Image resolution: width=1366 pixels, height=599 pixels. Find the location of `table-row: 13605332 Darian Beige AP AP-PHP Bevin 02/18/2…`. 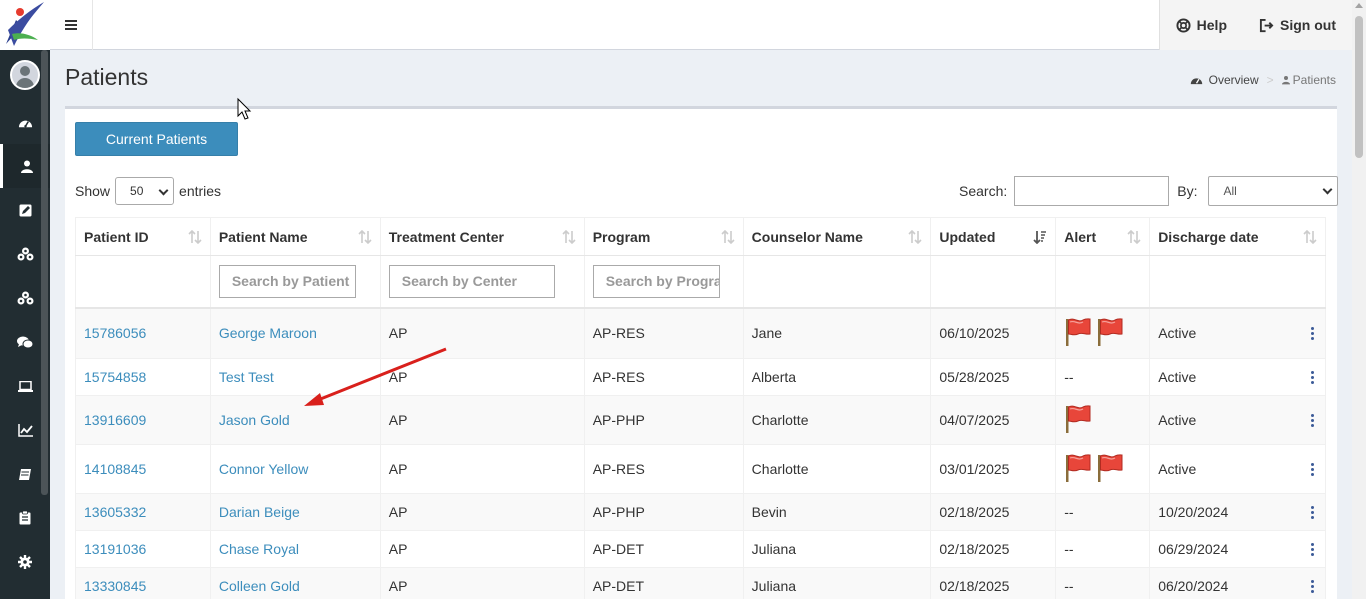

table-row: 13605332 Darian Beige AP AP-PHP Bevin 02/18/2… is located at coordinates (700, 512).